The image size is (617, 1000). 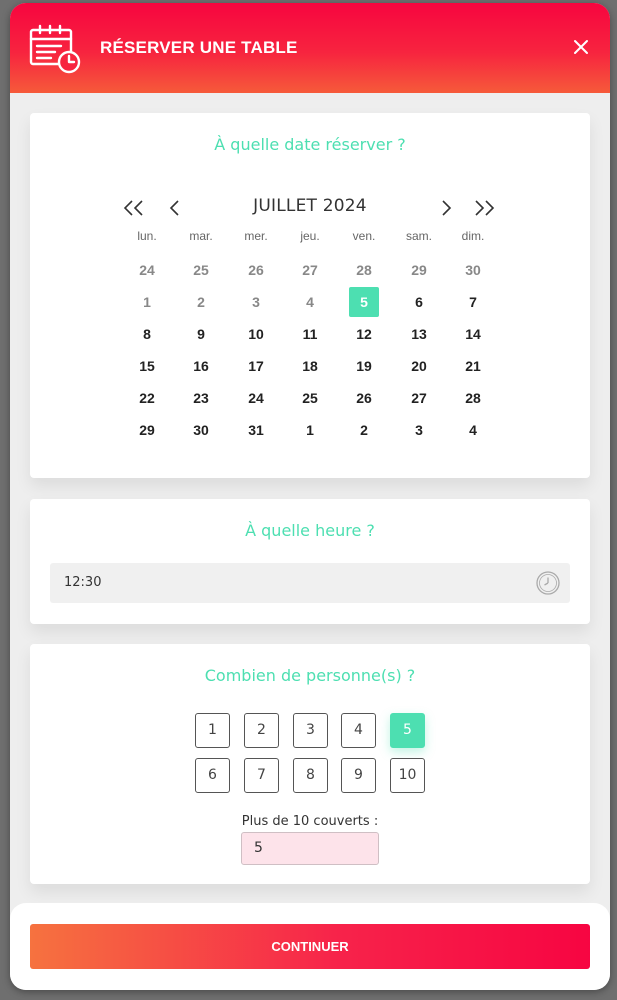 I want to click on more-guests-label: Plus de 10 couverts :, so click(x=310, y=821).